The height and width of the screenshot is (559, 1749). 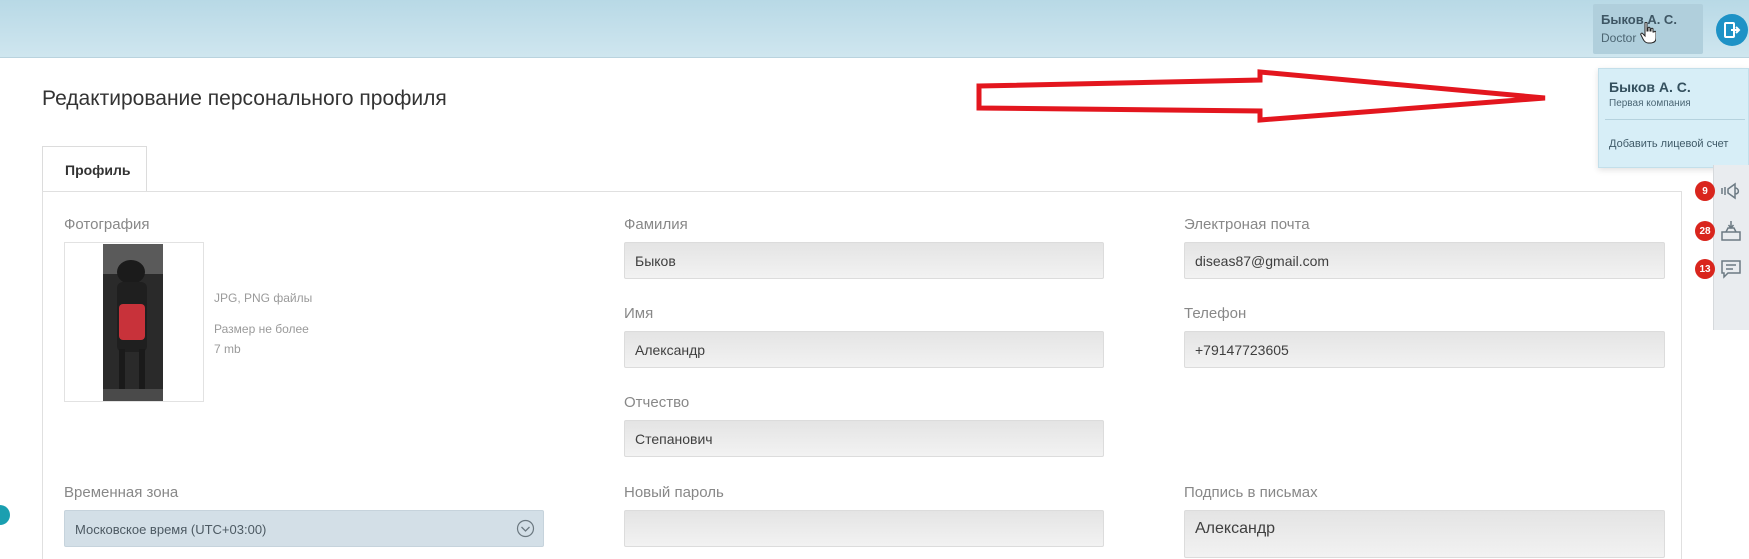 I want to click on surname-input: Быков, so click(x=864, y=260).